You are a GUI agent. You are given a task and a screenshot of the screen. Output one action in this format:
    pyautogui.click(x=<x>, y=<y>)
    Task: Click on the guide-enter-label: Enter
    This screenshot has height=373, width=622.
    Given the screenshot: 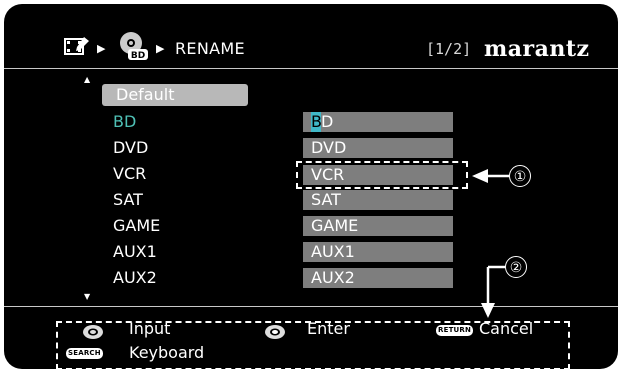 What is the action you would take?
    pyautogui.click(x=328, y=328)
    